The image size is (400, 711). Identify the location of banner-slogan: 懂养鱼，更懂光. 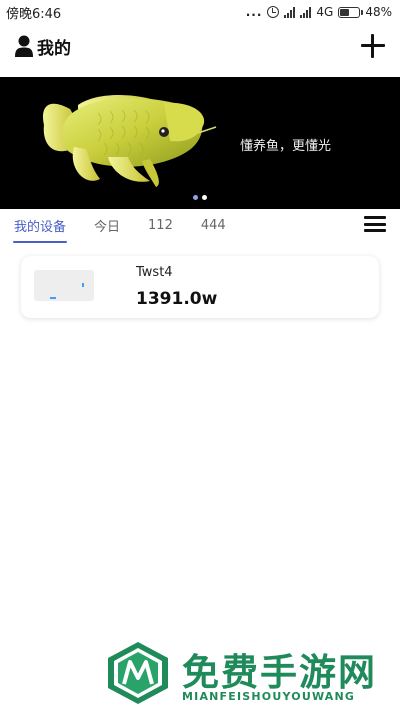
(286, 146).